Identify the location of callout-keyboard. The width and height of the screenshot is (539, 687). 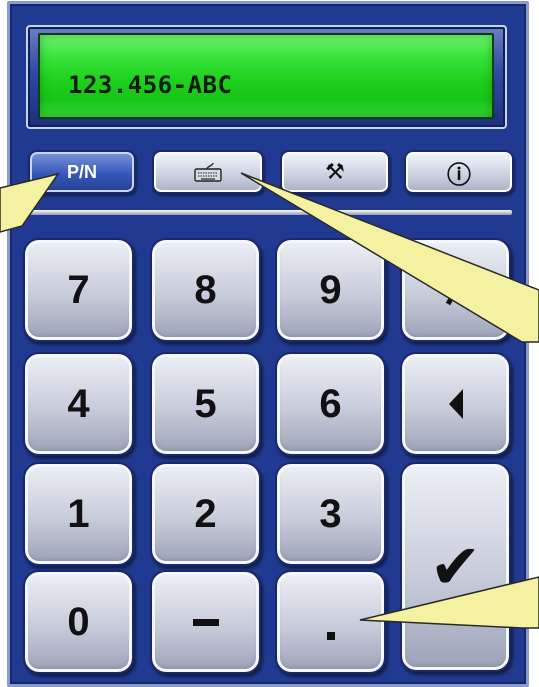
(389, 257).